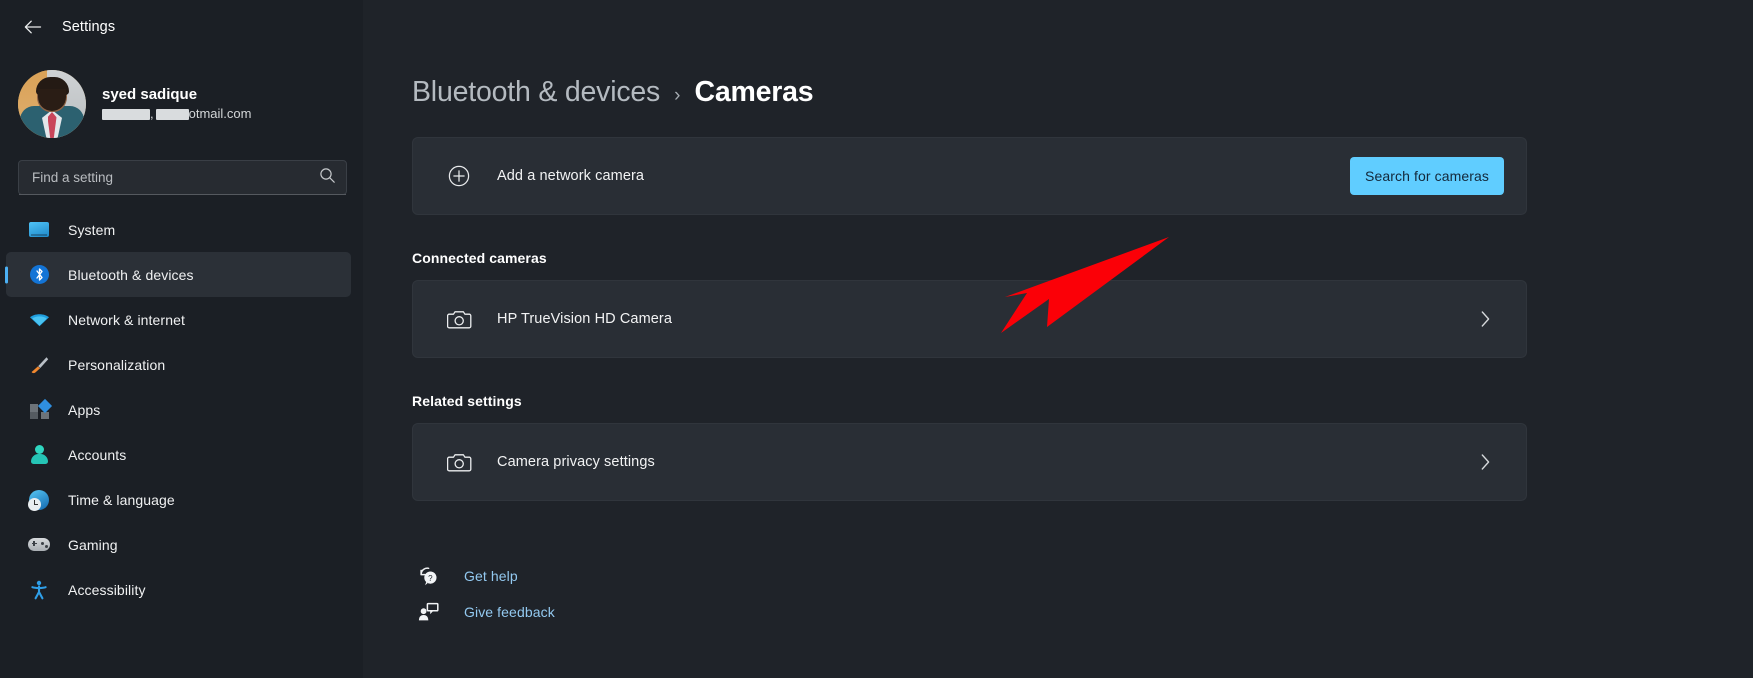  I want to click on page-title: Cameras, so click(754, 92).